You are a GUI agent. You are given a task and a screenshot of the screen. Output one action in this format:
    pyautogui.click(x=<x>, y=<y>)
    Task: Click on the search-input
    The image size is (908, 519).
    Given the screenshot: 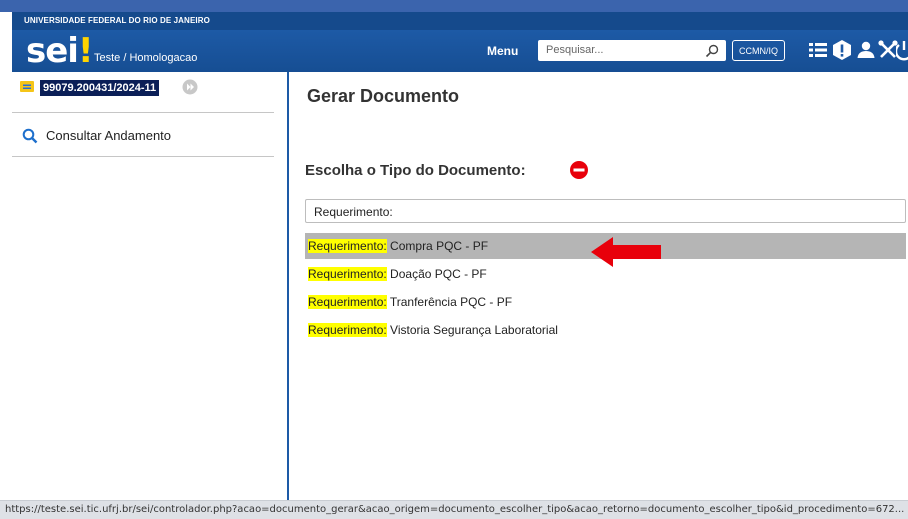 What is the action you would take?
    pyautogui.click(x=616, y=50)
    